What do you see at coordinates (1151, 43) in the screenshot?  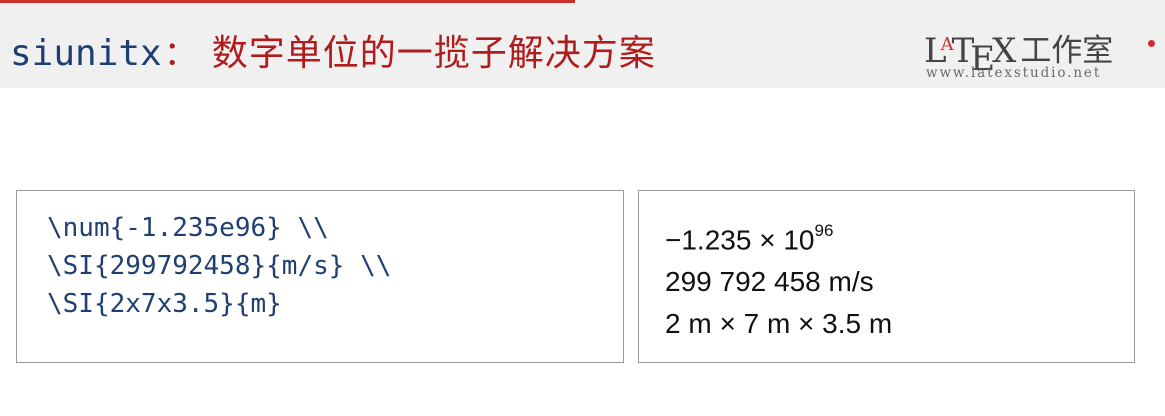 I see `brand-red-dot-icon` at bounding box center [1151, 43].